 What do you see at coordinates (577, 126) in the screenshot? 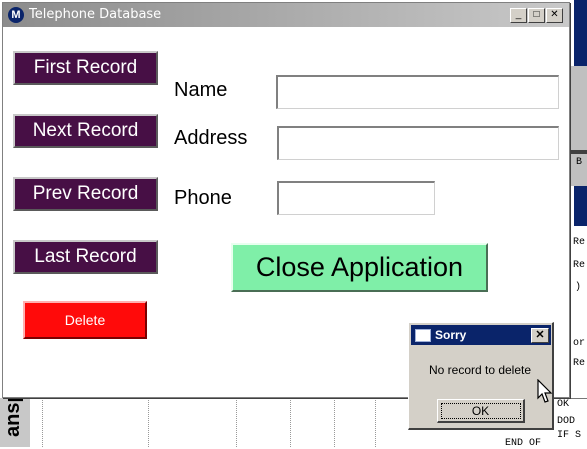
I see `background-panel` at bounding box center [577, 126].